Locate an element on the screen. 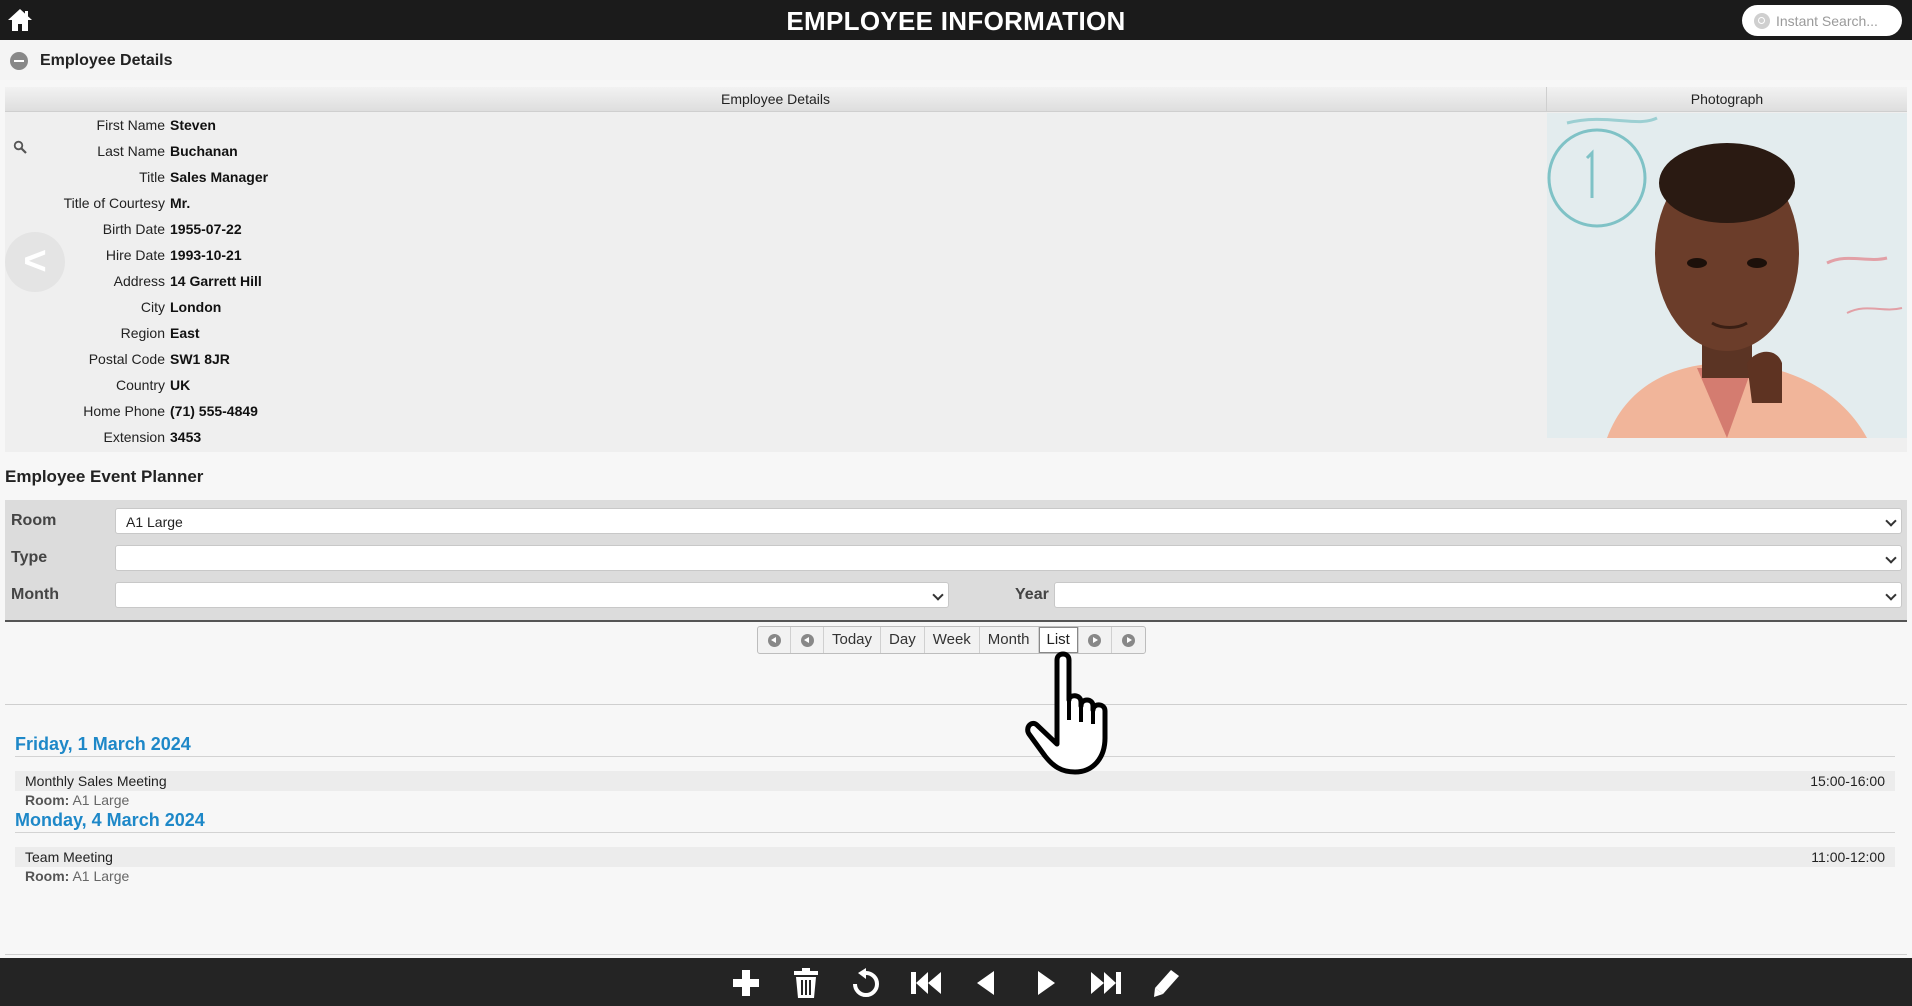 The width and height of the screenshot is (1912, 1006). right-icon is located at coordinates (1095, 640).